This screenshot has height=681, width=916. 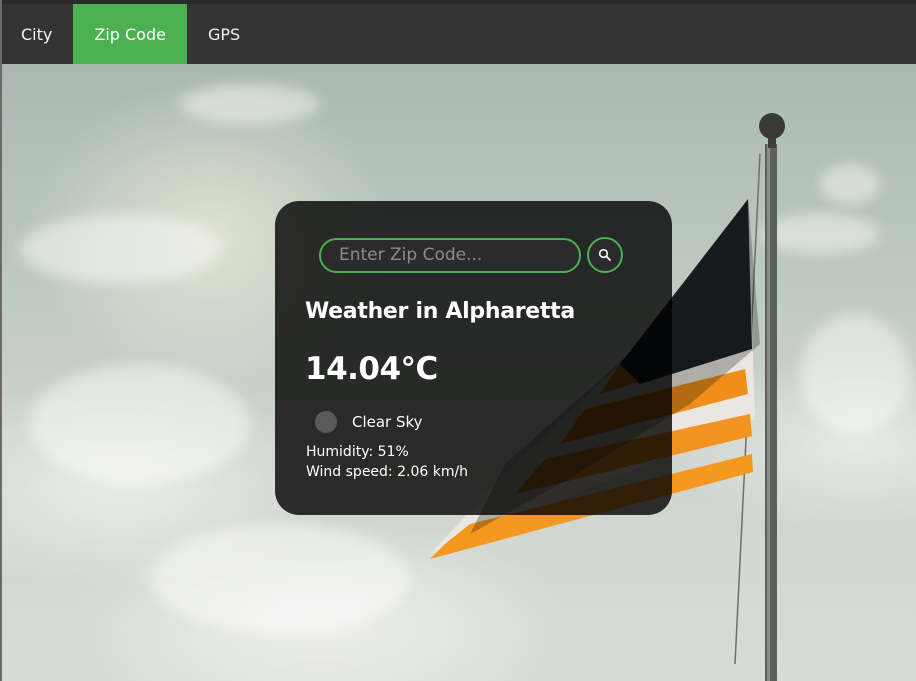 I want to click on tab-gps: GPS, so click(x=224, y=34).